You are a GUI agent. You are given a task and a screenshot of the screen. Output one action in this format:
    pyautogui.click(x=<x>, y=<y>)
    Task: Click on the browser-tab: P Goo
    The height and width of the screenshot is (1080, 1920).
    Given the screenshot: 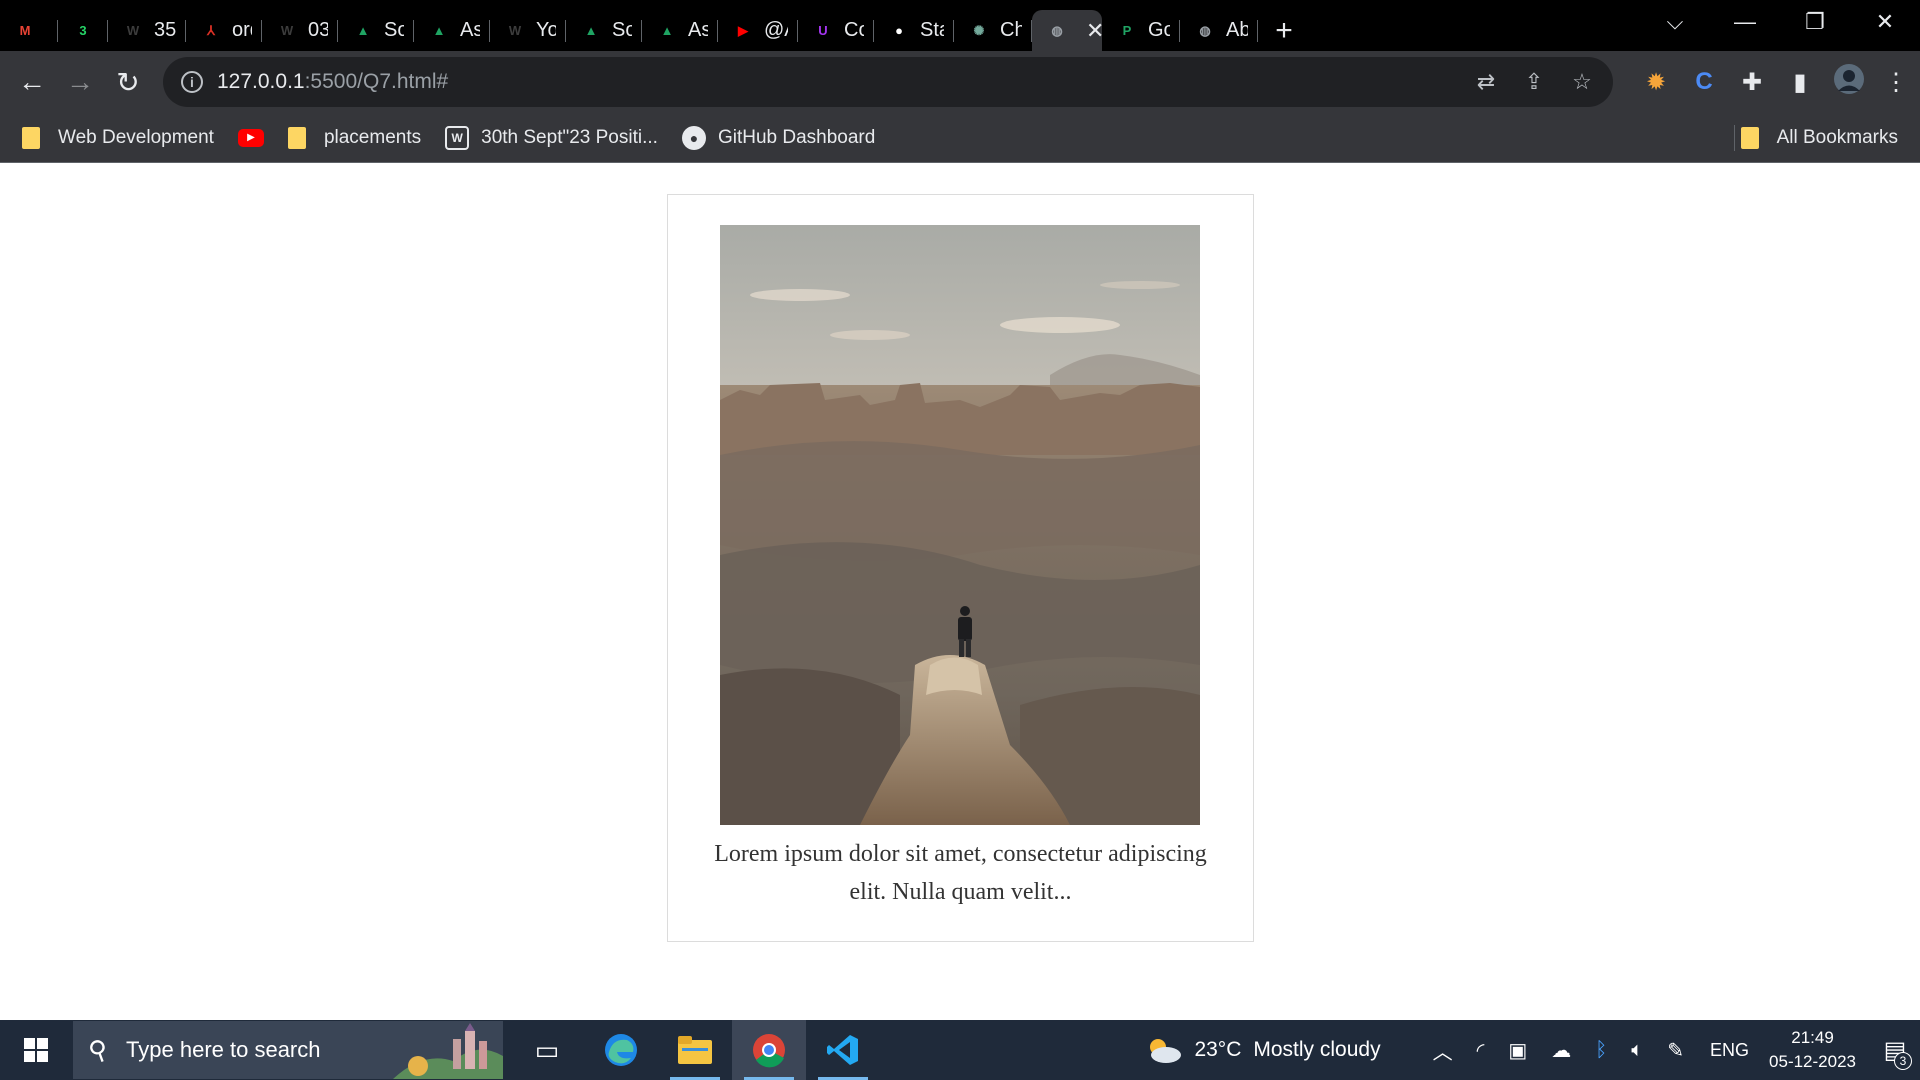 What is the action you would take?
    pyautogui.click(x=1141, y=30)
    